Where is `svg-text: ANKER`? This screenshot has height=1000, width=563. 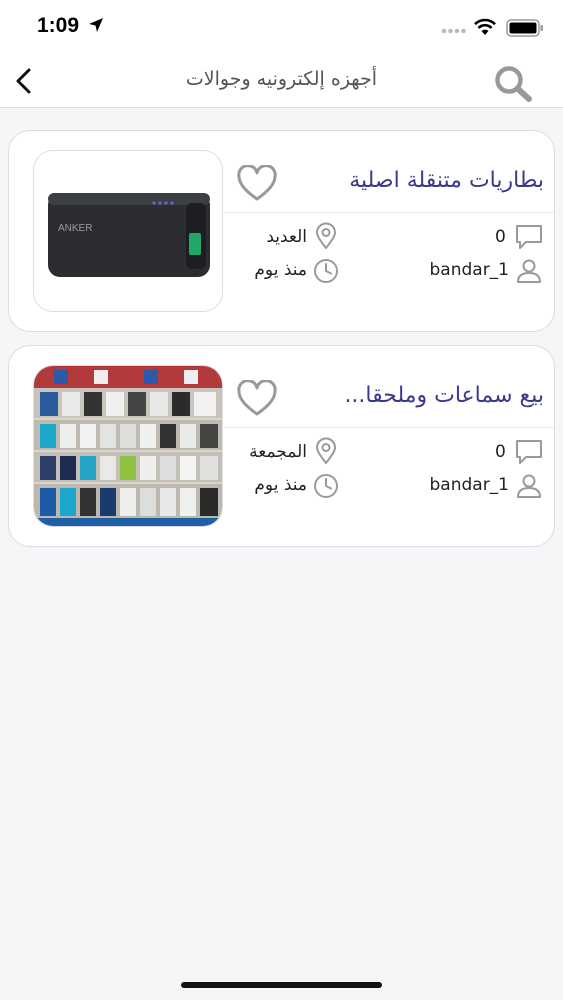
svg-text: ANKER is located at coordinates (75, 228).